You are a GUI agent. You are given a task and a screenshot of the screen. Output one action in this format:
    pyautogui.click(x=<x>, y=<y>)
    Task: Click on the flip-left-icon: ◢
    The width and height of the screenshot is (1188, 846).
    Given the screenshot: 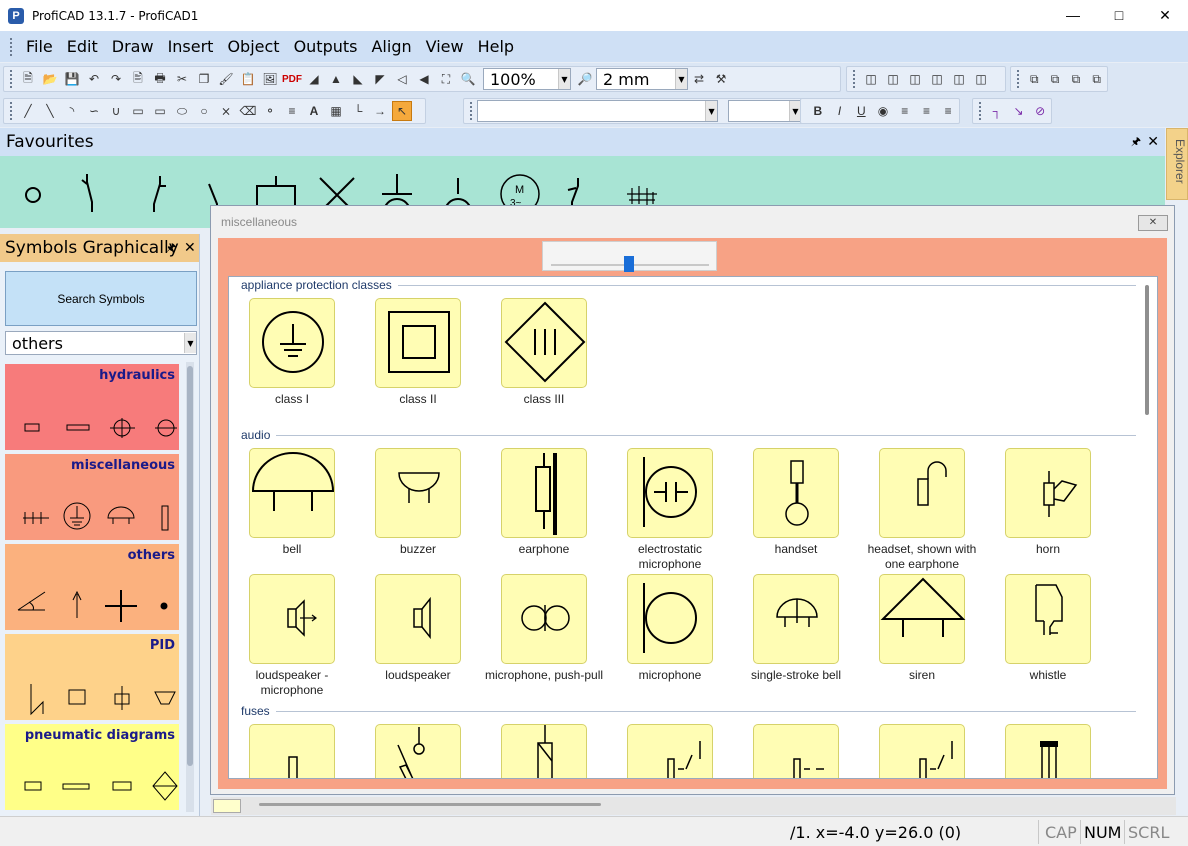 What is the action you would take?
    pyautogui.click(x=314, y=79)
    